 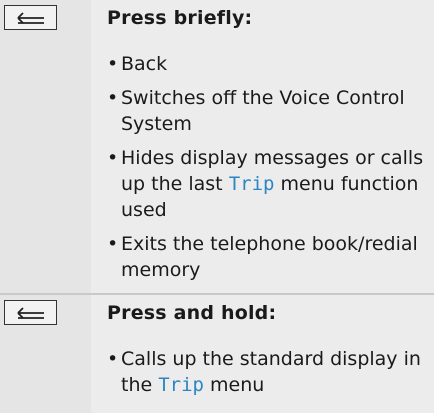 I want to click on list-item: Switches off the Voice Control System, so click(x=268, y=111).